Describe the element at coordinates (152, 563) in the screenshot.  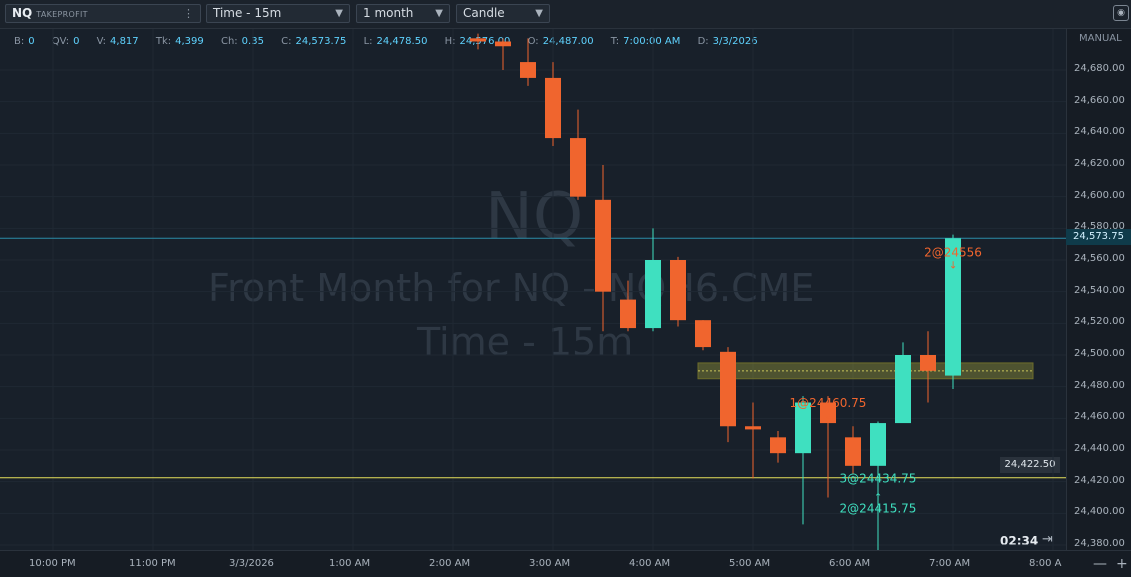
I see `time-tick-label: 11:00 PM` at that location.